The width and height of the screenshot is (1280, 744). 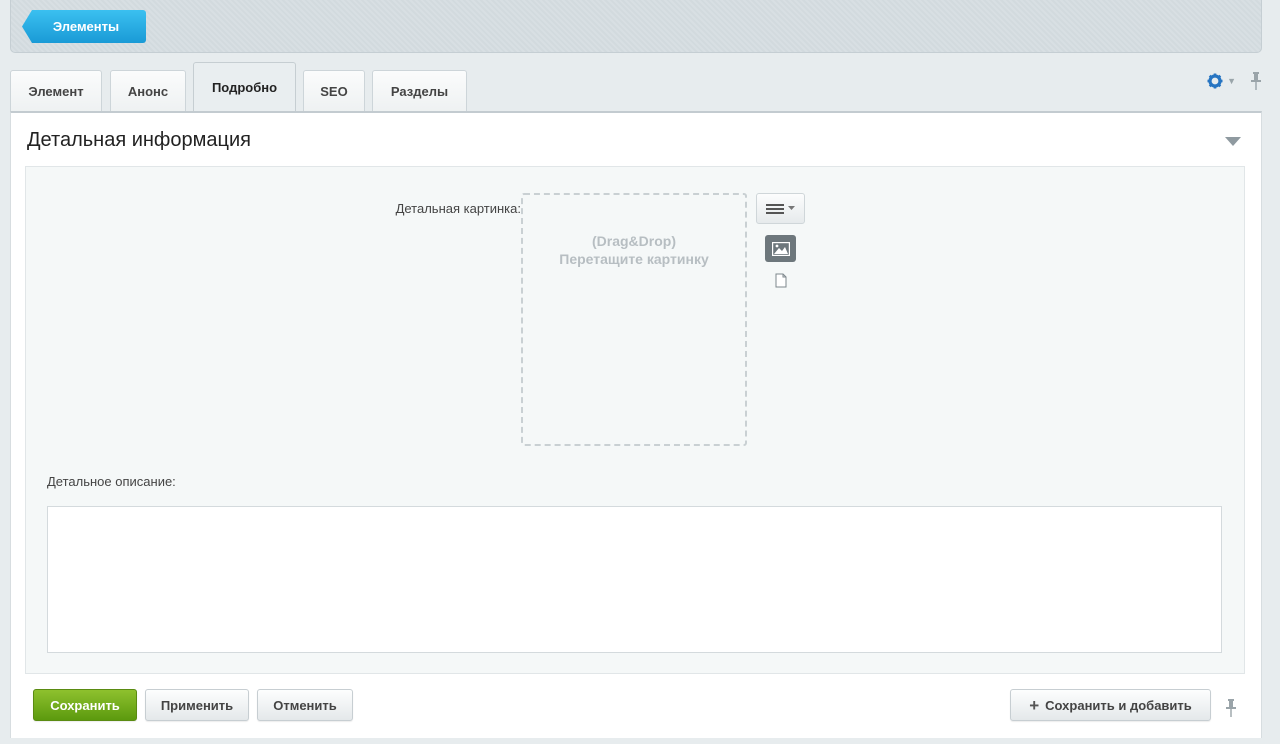 What do you see at coordinates (775, 208) in the screenshot?
I see `menu-icon` at bounding box center [775, 208].